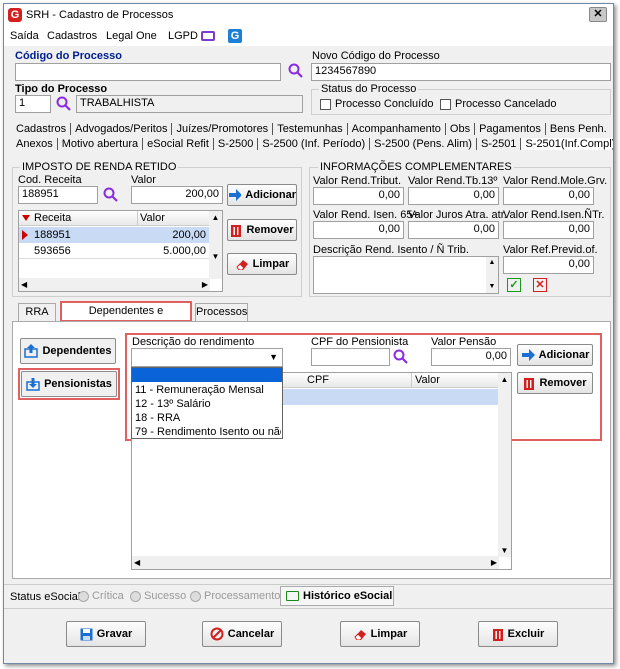 This screenshot has width=620, height=669. Describe the element at coordinates (427, 380) in the screenshot. I see `pensao-col-valor: Valor` at that location.